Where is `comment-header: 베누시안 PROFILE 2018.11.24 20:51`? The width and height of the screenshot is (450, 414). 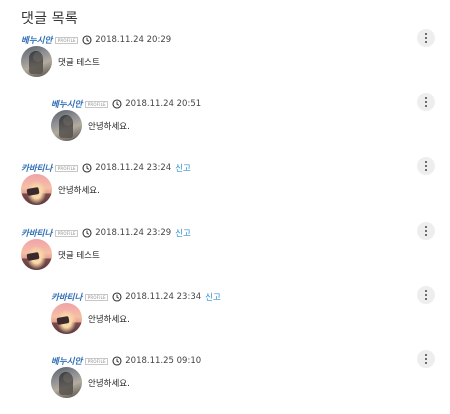
comment-header: 베누시안 PROFILE 2018.11.24 20:51 is located at coordinates (126, 104).